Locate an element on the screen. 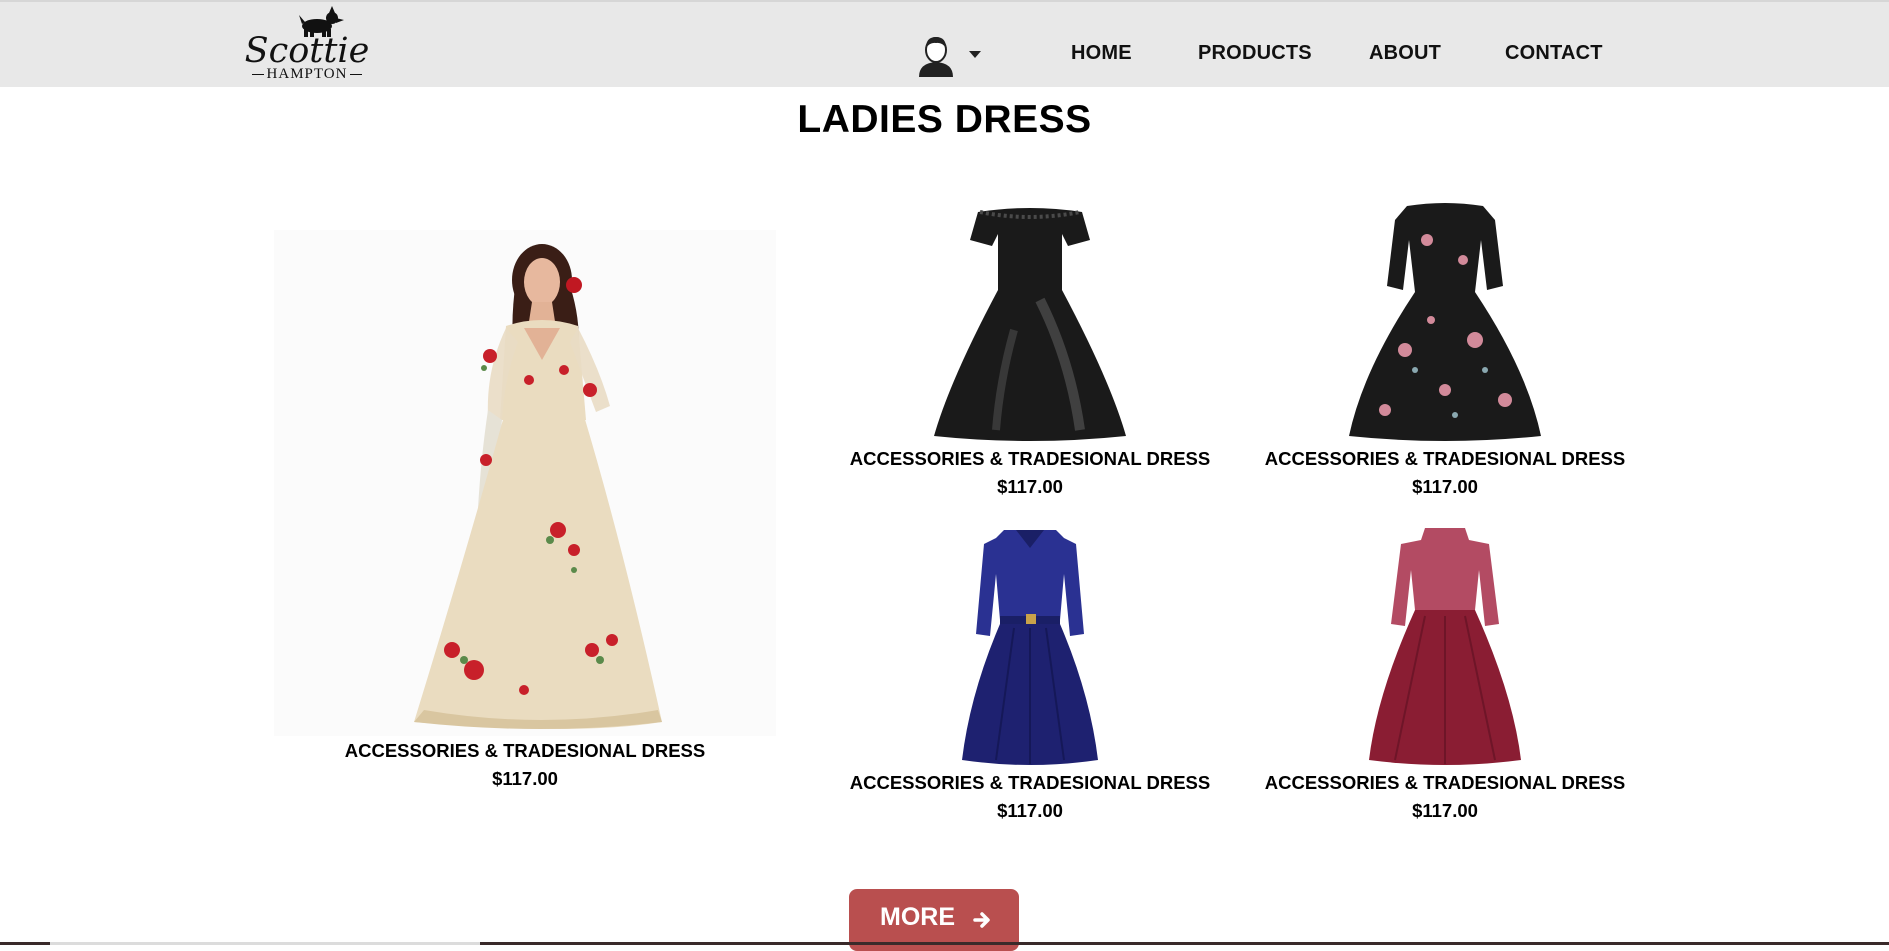  nav-contact: CONTACT is located at coordinates (1554, 53).